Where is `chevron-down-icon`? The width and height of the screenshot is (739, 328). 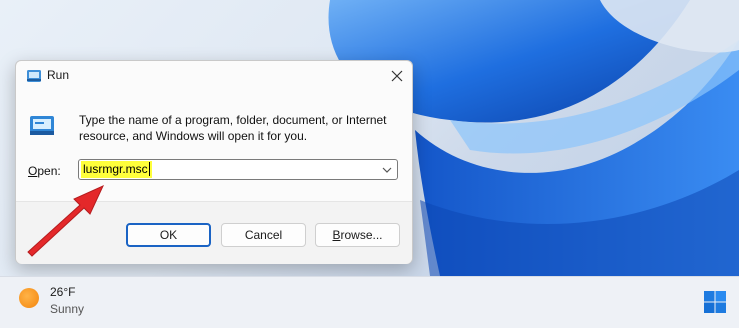
chevron-down-icon is located at coordinates (387, 170).